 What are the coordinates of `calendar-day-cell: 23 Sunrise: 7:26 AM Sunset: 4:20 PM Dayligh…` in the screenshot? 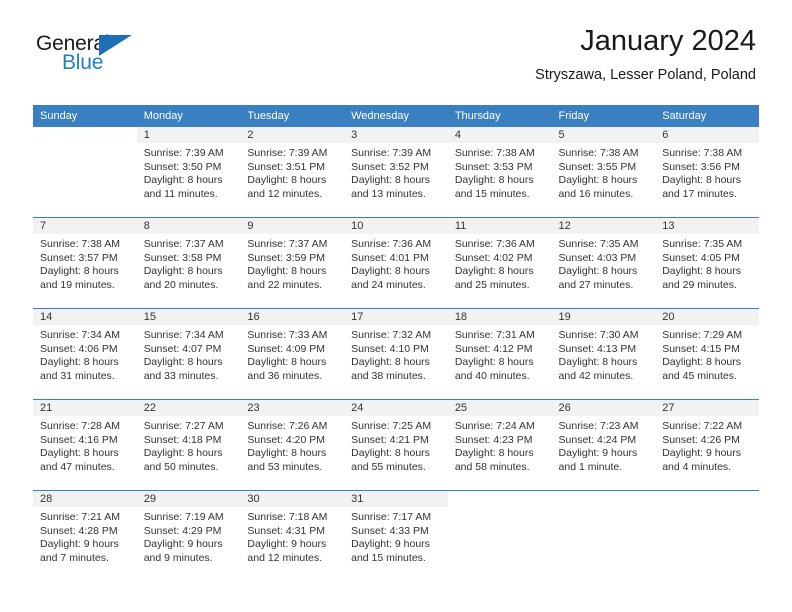 It's located at (292, 445).